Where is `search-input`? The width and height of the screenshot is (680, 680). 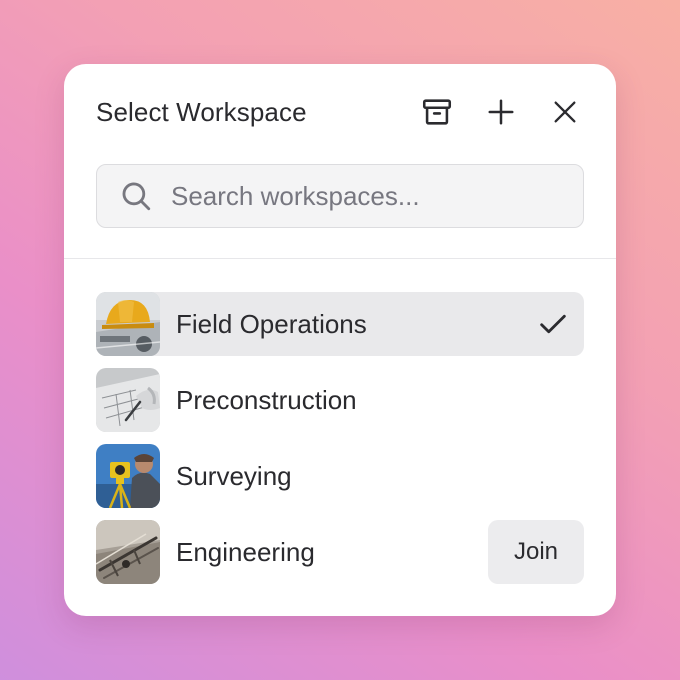 search-input is located at coordinates (368, 196).